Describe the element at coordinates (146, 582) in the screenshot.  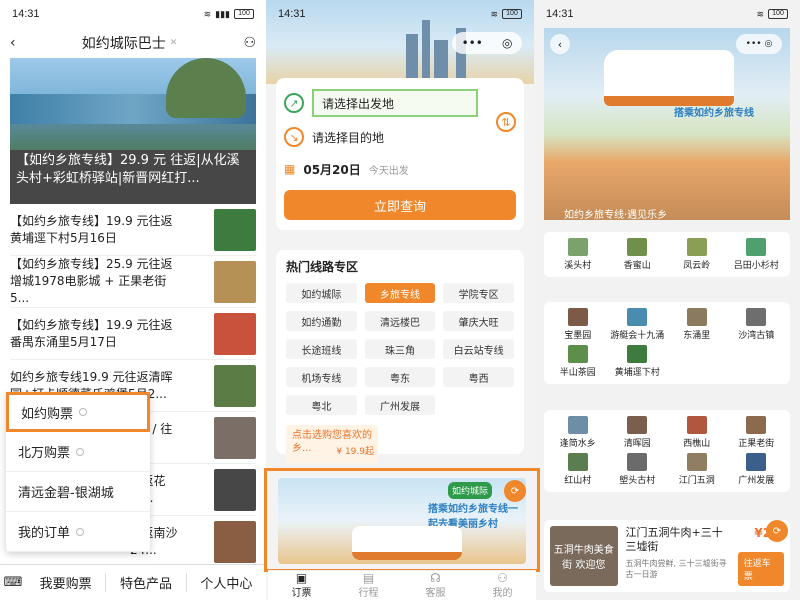
I see `bottom-menu-products: 特色产品` at that location.